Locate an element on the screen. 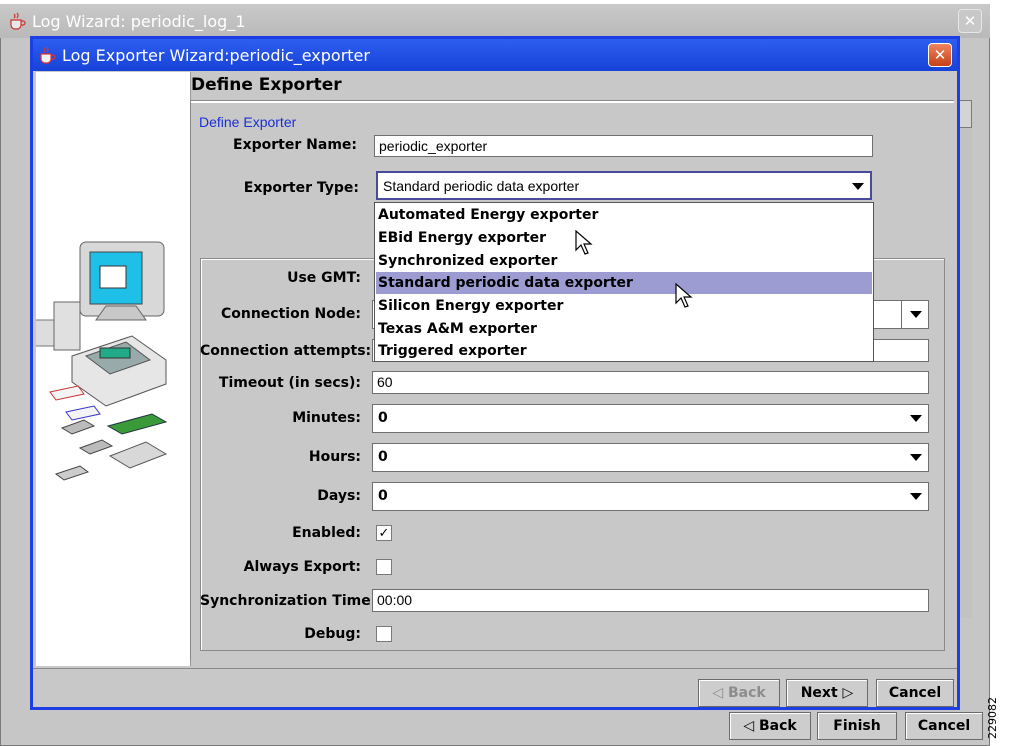  hours-select: 0 is located at coordinates (650, 457).